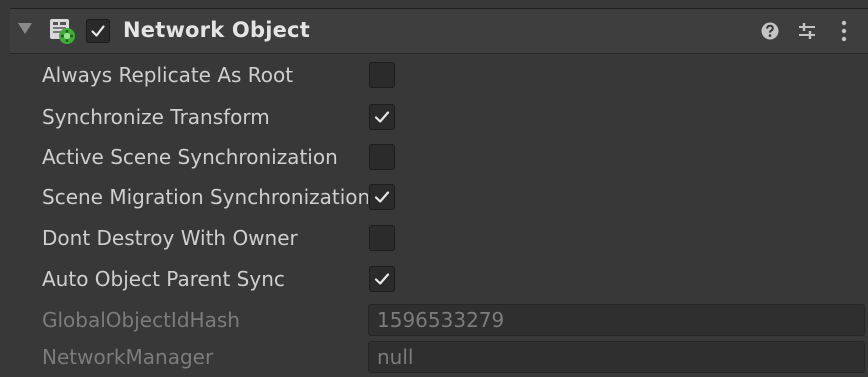  Describe the element at coordinates (382, 157) in the screenshot. I see `active-scene-synchronization-checkbox` at that location.